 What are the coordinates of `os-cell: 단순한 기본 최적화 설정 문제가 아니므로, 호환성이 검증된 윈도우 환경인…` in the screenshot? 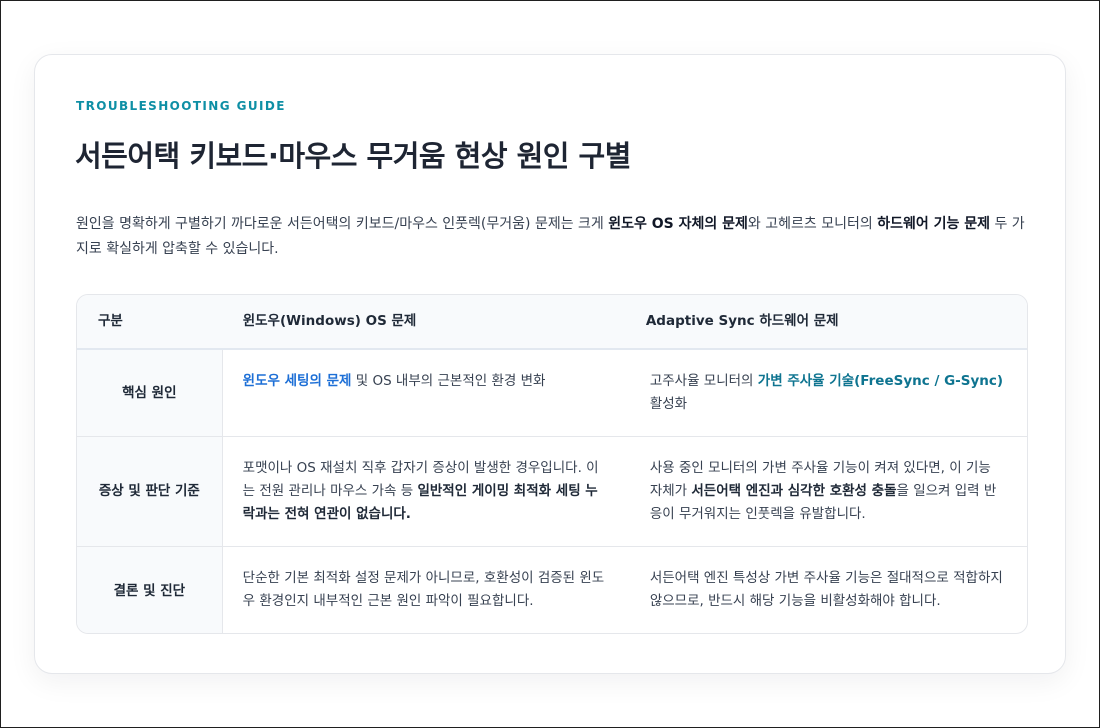 It's located at (423, 589).